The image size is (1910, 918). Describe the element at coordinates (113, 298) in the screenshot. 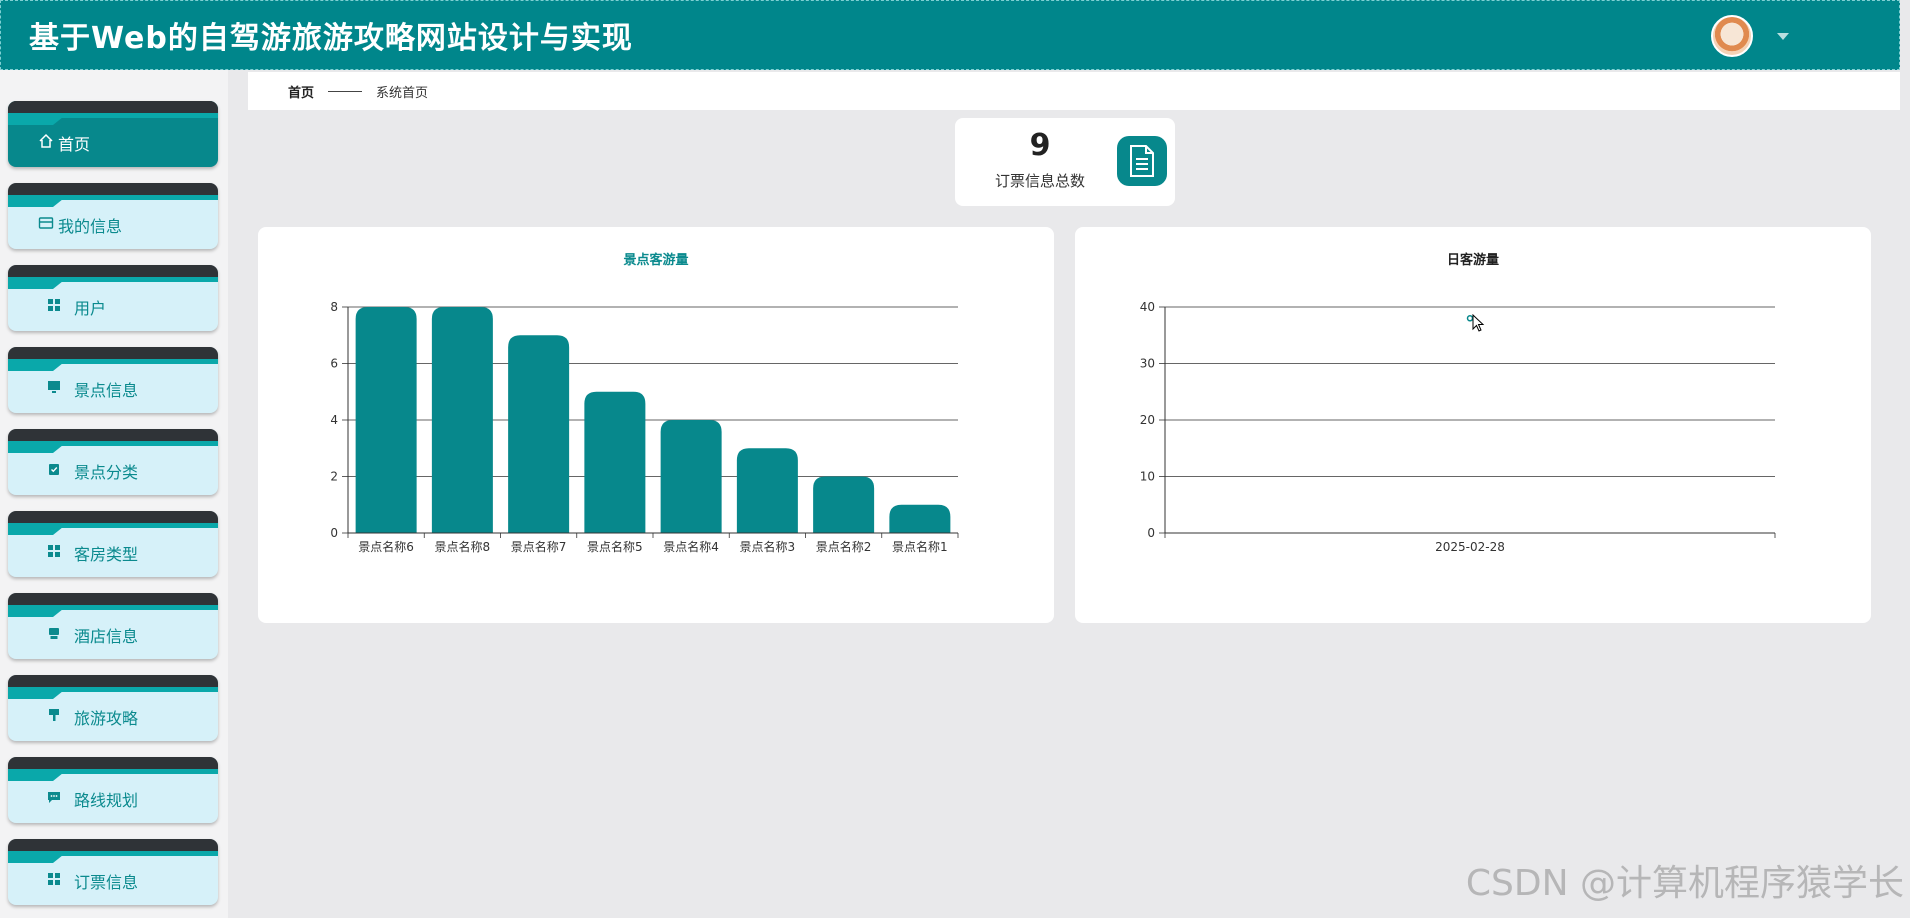

I see `sidebar-item-users: 用户` at that location.